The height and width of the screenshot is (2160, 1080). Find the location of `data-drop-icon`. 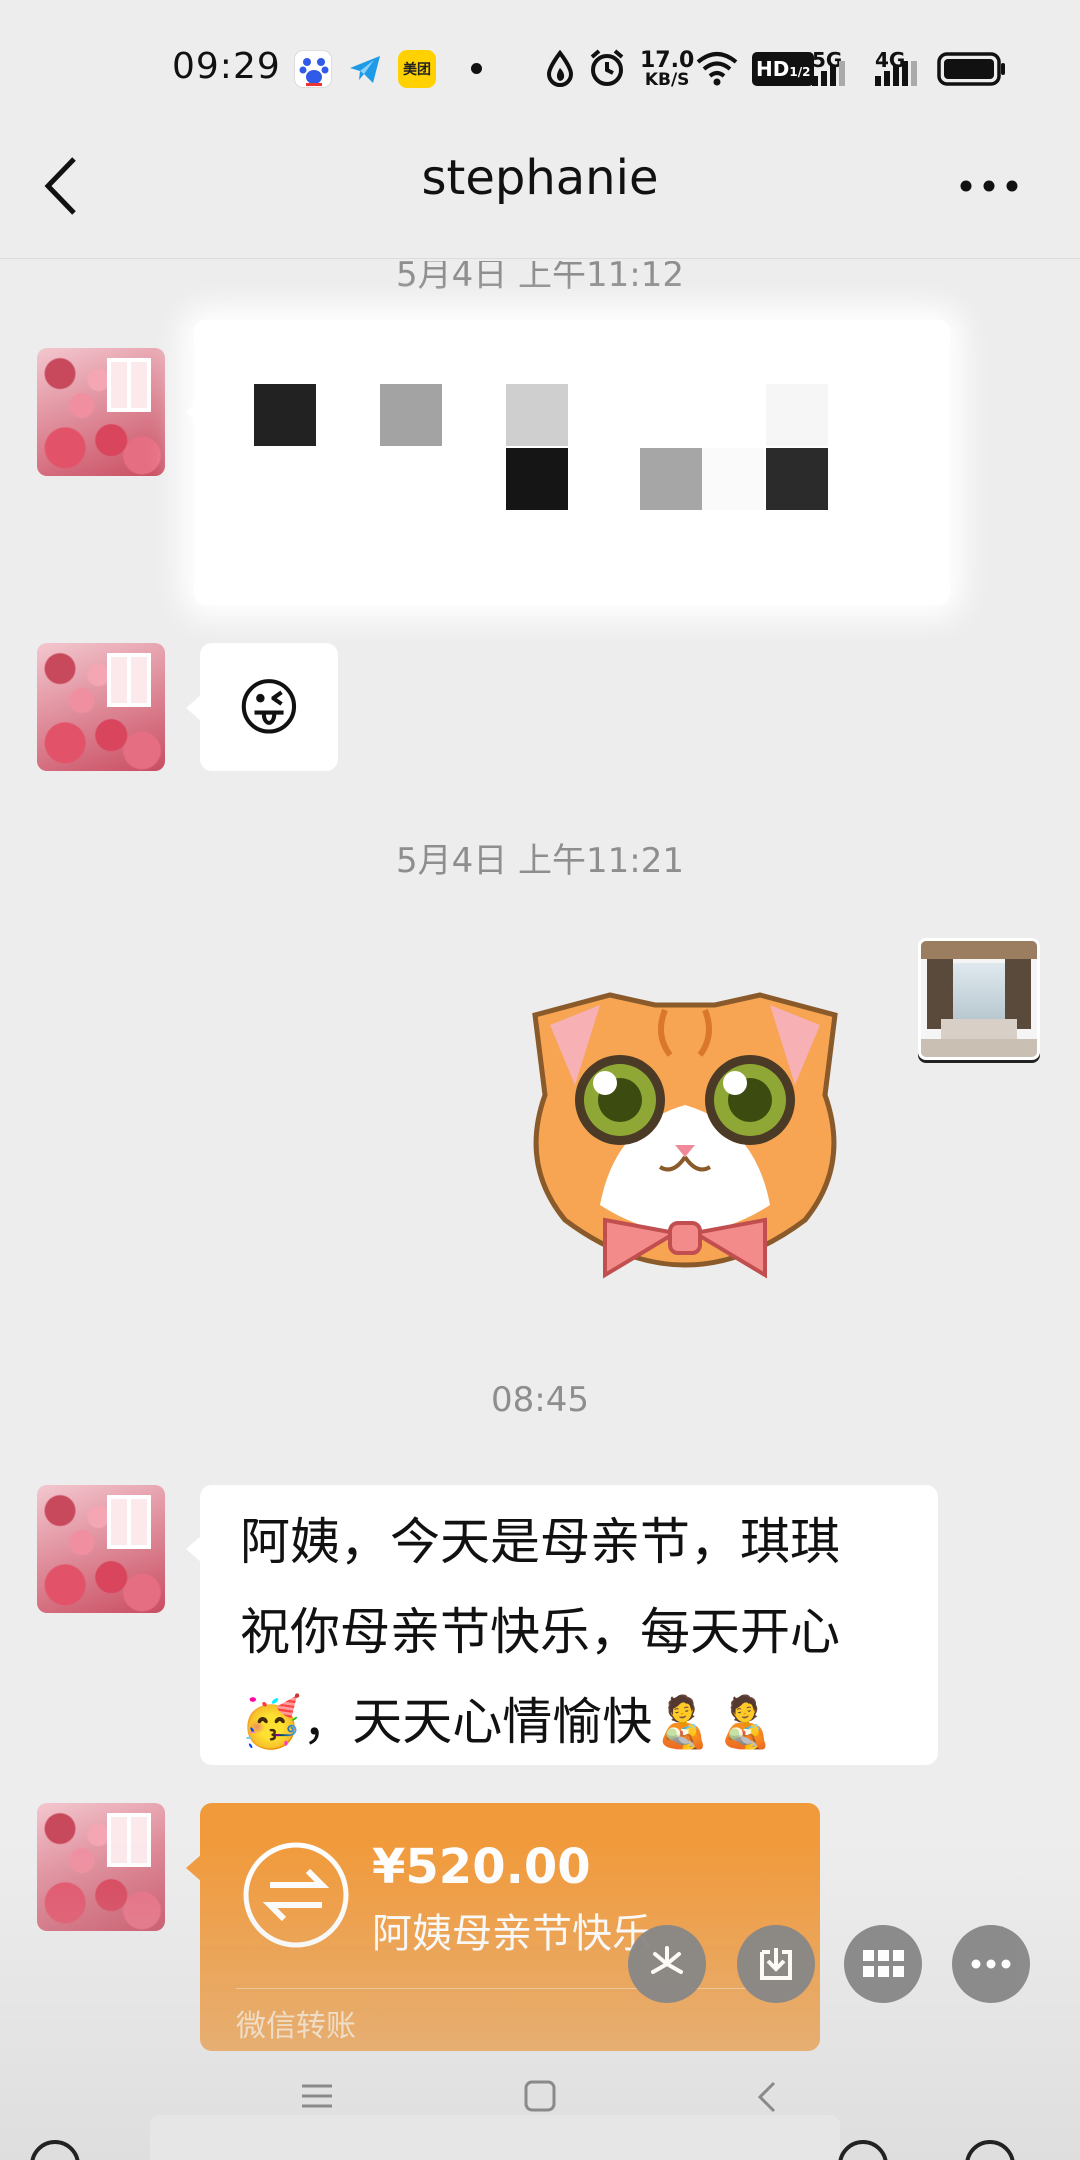

data-drop-icon is located at coordinates (560, 68).